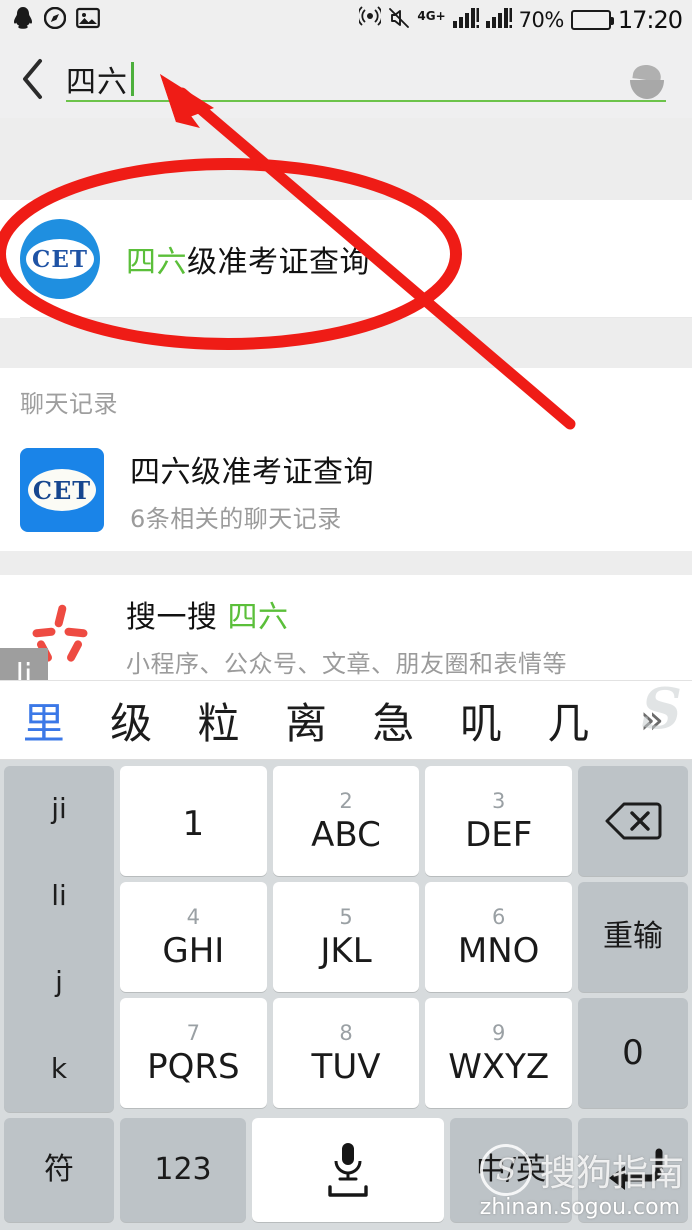 The image size is (692, 1230). I want to click on photo-icon, so click(88, 20).